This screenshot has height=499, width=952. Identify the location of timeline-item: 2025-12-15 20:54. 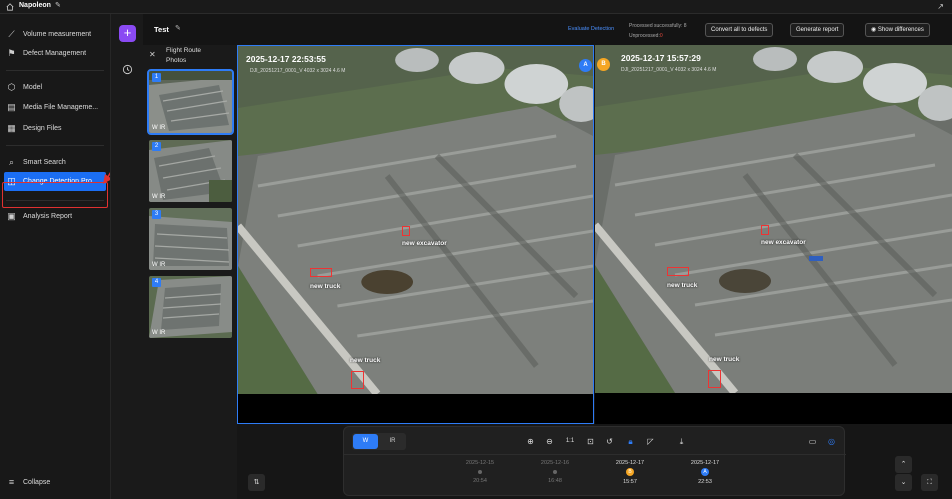
(480, 472).